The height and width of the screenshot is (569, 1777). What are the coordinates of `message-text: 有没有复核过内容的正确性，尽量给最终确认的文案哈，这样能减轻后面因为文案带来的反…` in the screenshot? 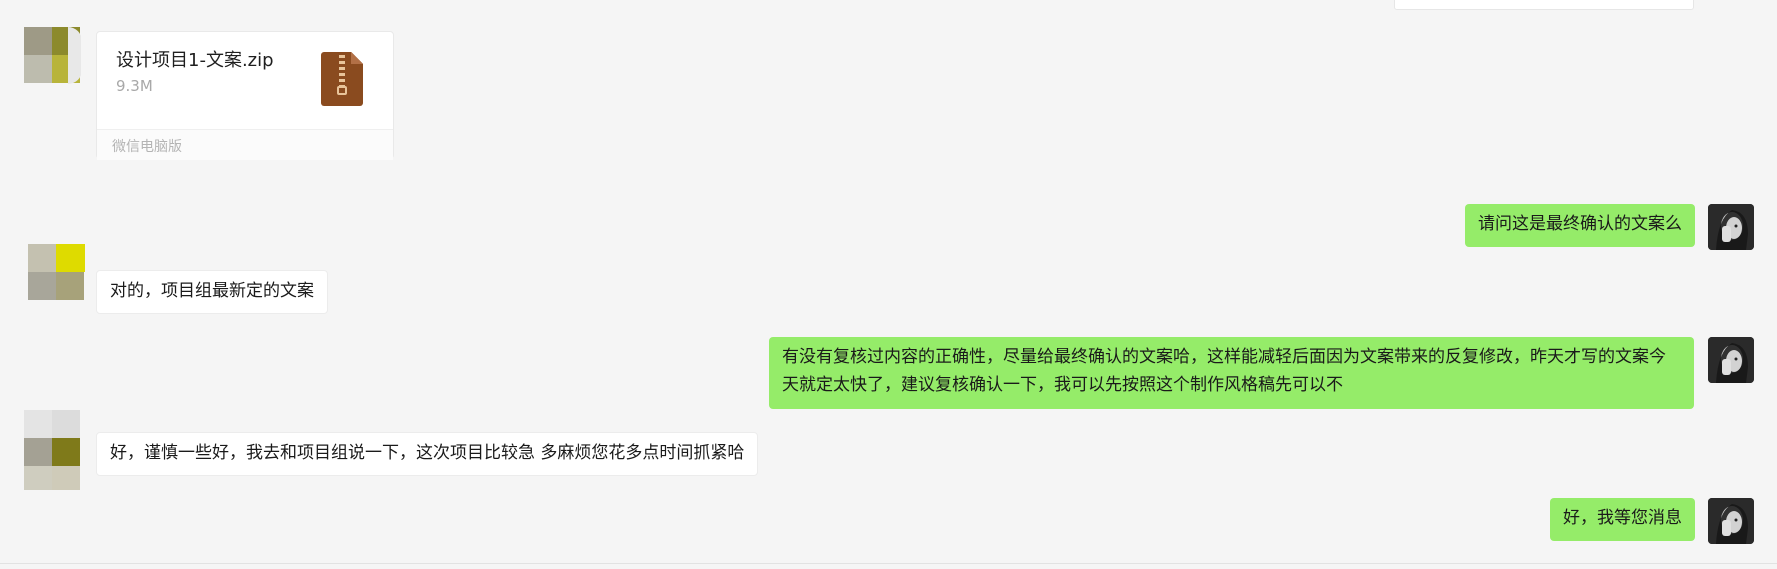 It's located at (1224, 371).